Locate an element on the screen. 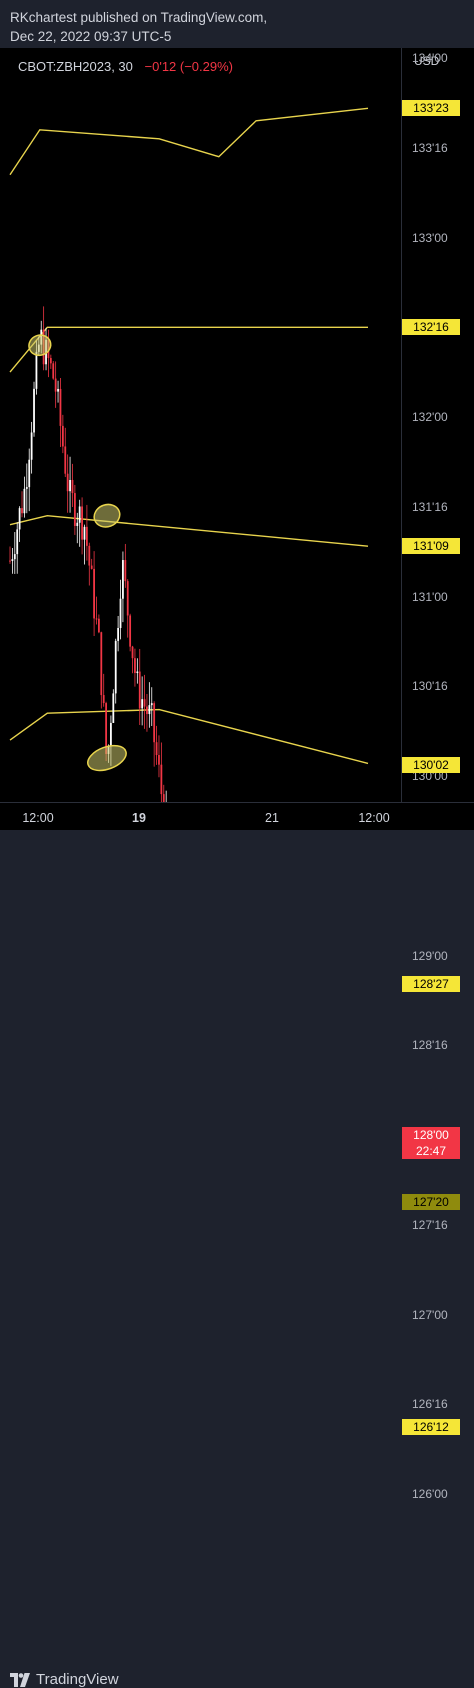 This screenshot has height=1688, width=474. publisher-line: RKchartest published on TradingView.com, is located at coordinates (139, 17).